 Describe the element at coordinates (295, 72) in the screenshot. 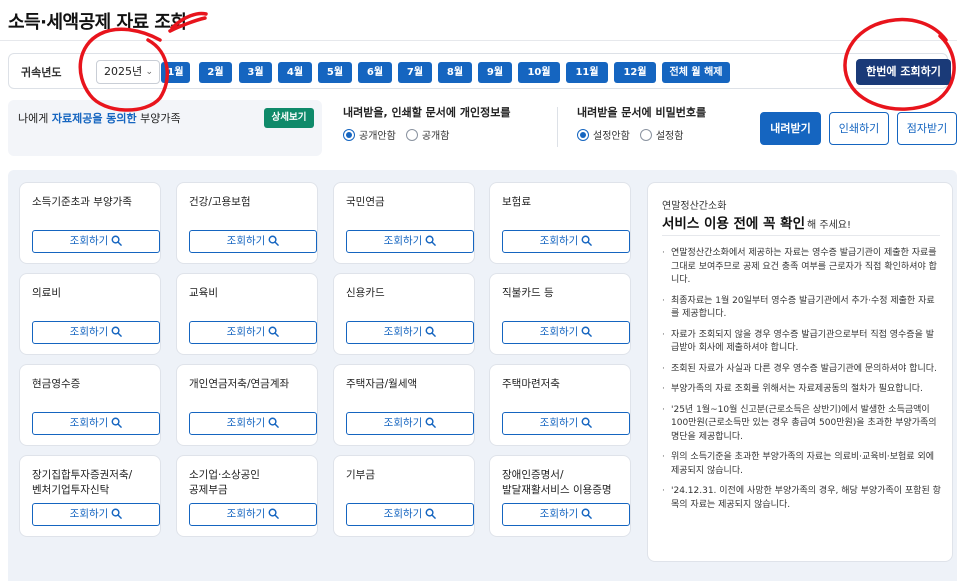

I see `month-button-4: 4월` at that location.